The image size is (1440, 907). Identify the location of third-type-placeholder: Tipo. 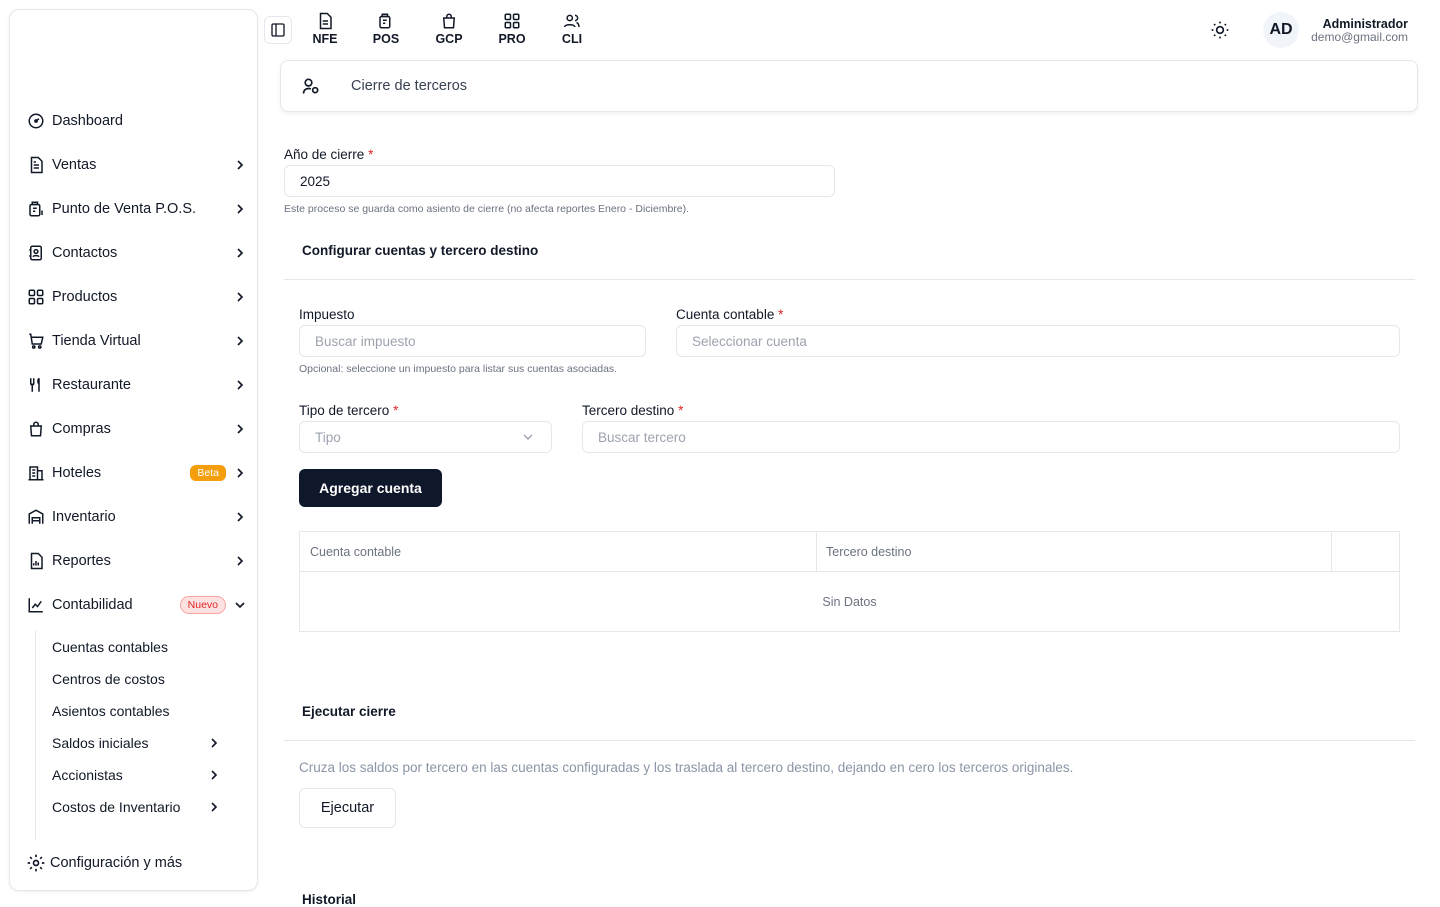
(328, 437).